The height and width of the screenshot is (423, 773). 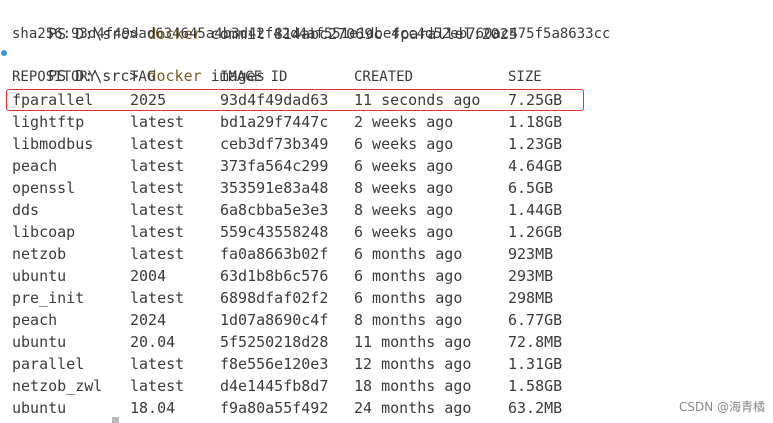 What do you see at coordinates (39, 254) in the screenshot?
I see `cell-repository: netzob` at bounding box center [39, 254].